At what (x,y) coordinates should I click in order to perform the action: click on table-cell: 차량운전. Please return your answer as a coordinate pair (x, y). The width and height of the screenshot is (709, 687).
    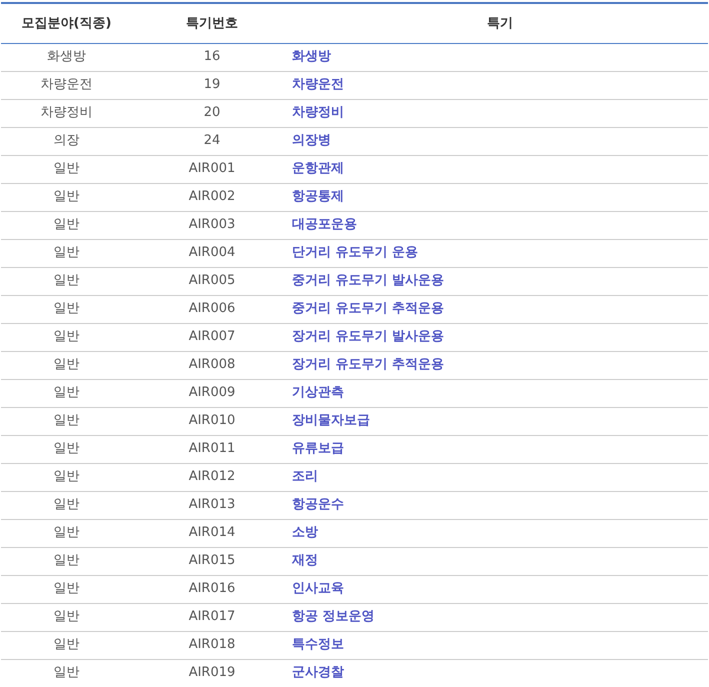
    Looking at the image, I should click on (66, 85).